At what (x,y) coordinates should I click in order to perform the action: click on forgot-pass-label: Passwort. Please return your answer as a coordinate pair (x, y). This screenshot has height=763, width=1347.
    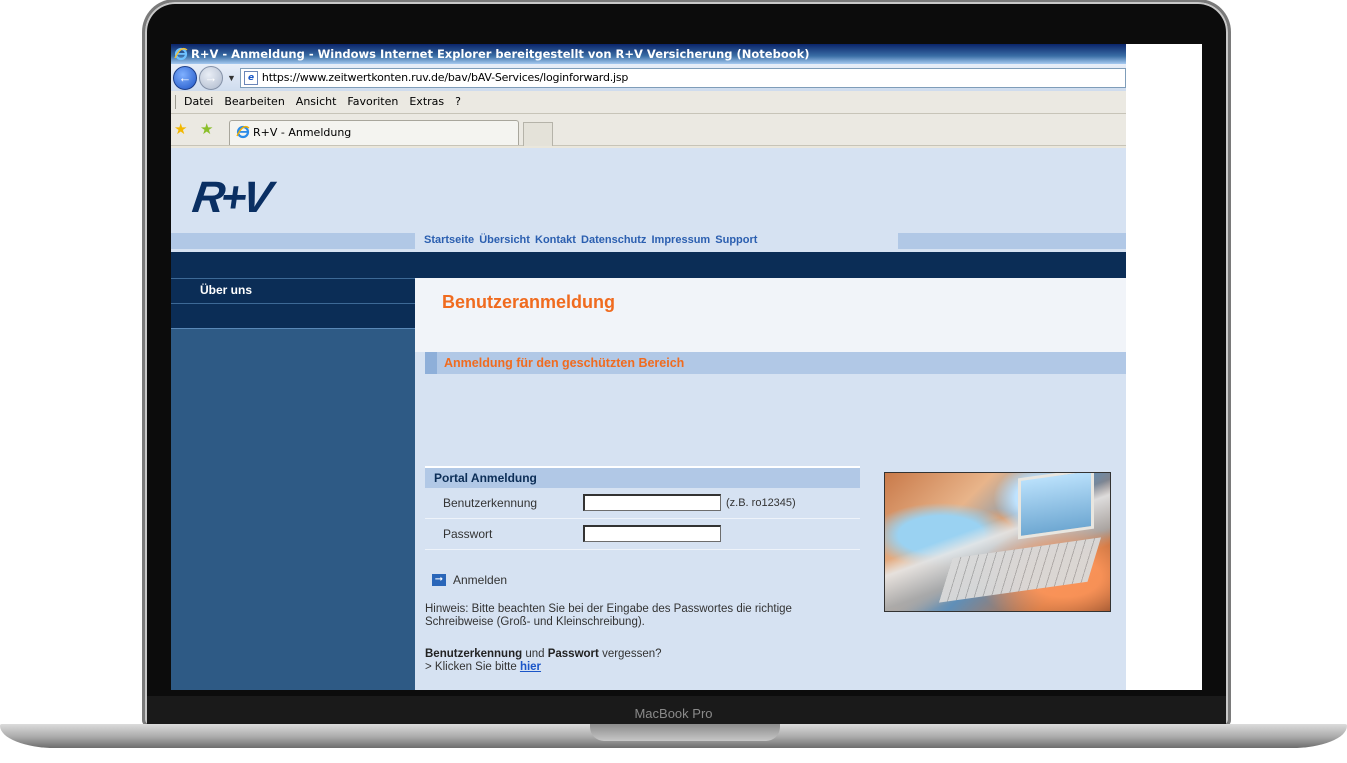
    Looking at the image, I should click on (573, 654).